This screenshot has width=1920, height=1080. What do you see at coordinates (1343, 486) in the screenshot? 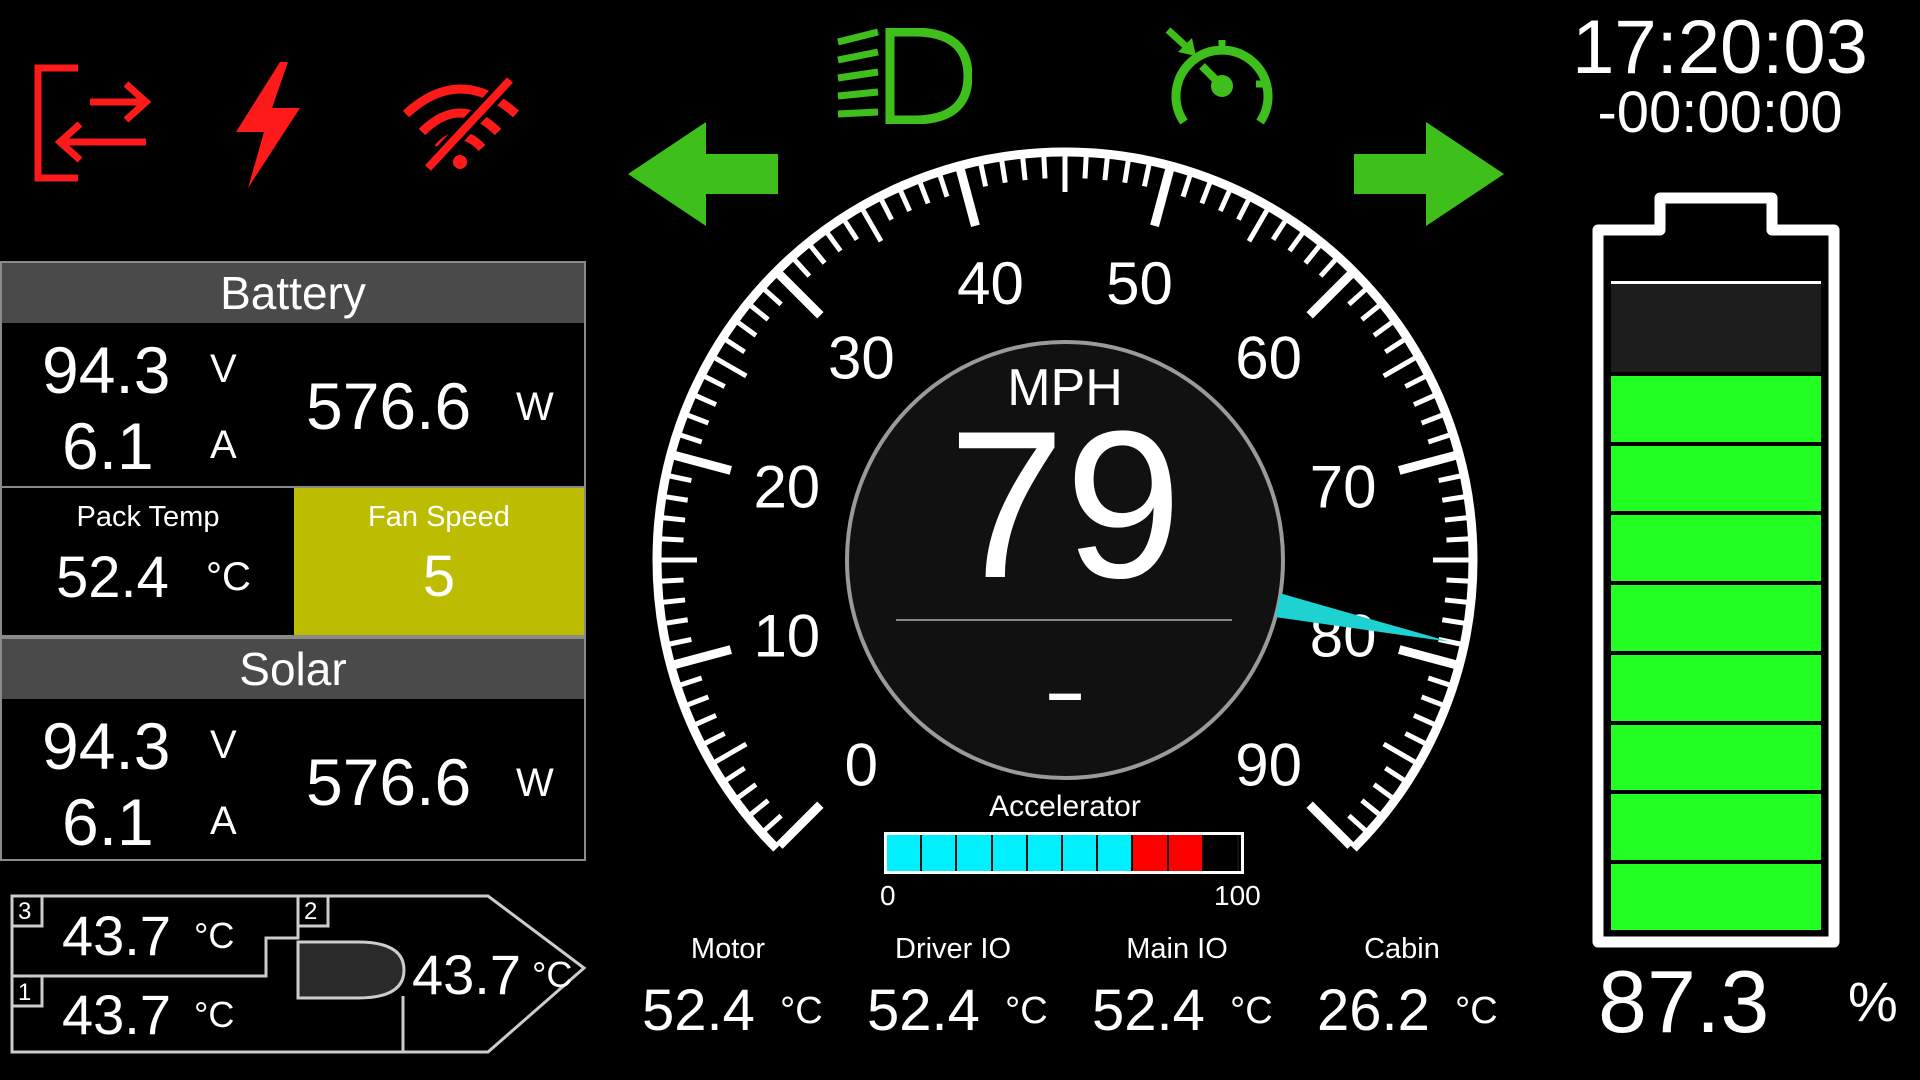
I see `tick-label: 70` at bounding box center [1343, 486].